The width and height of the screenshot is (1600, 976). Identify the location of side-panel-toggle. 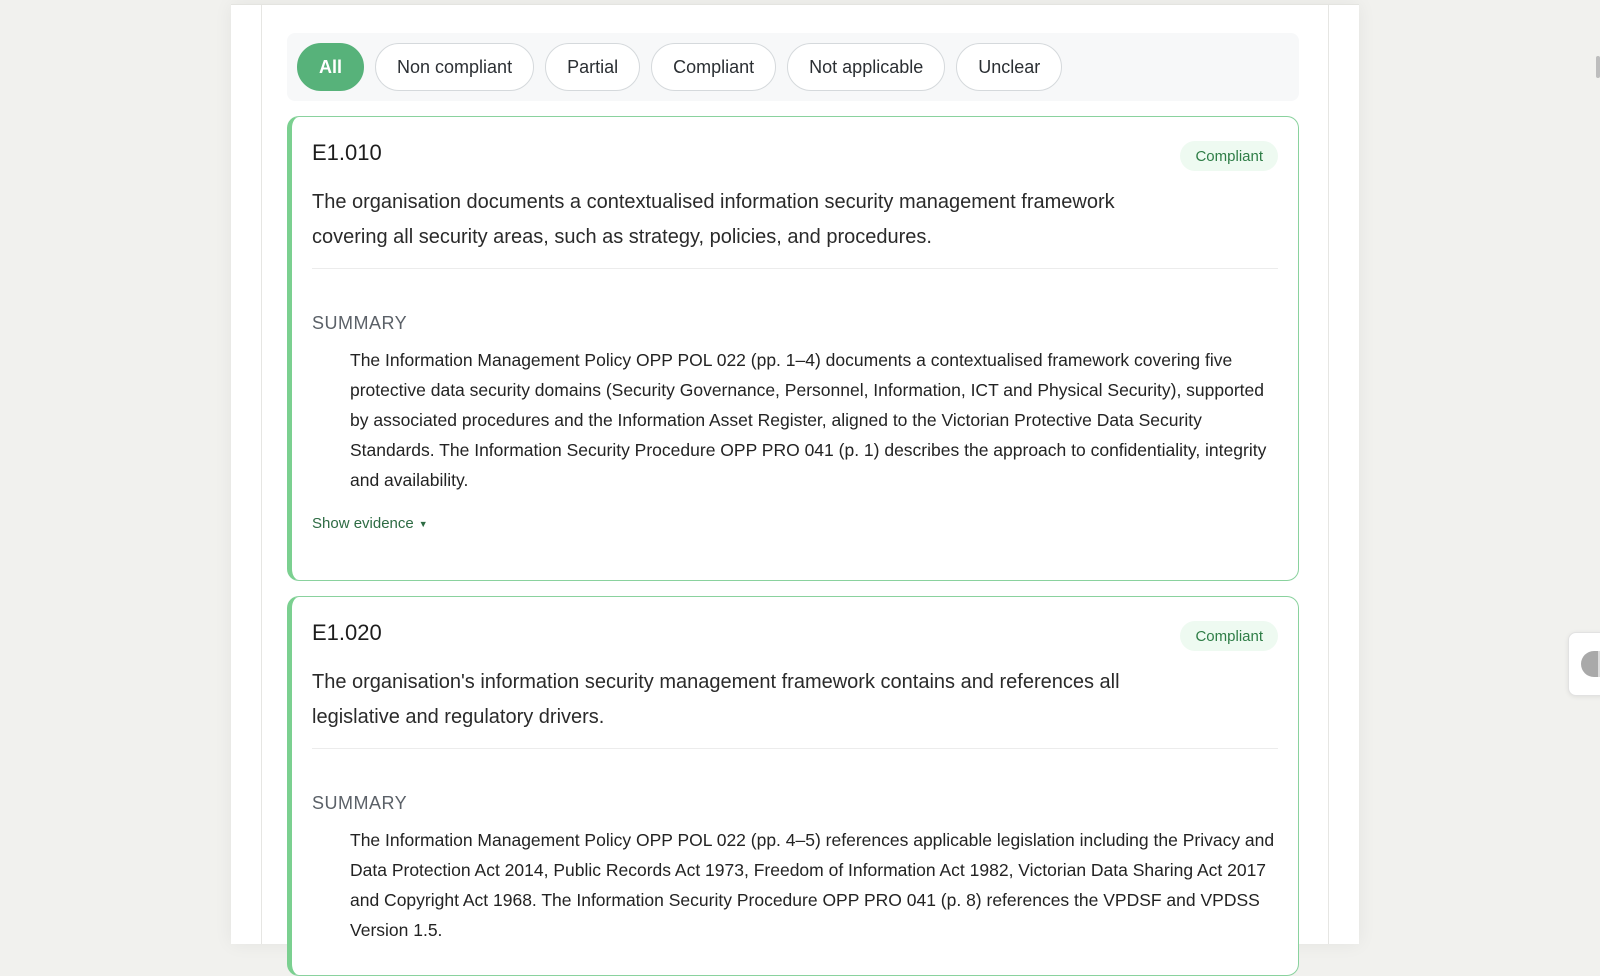
(1584, 664).